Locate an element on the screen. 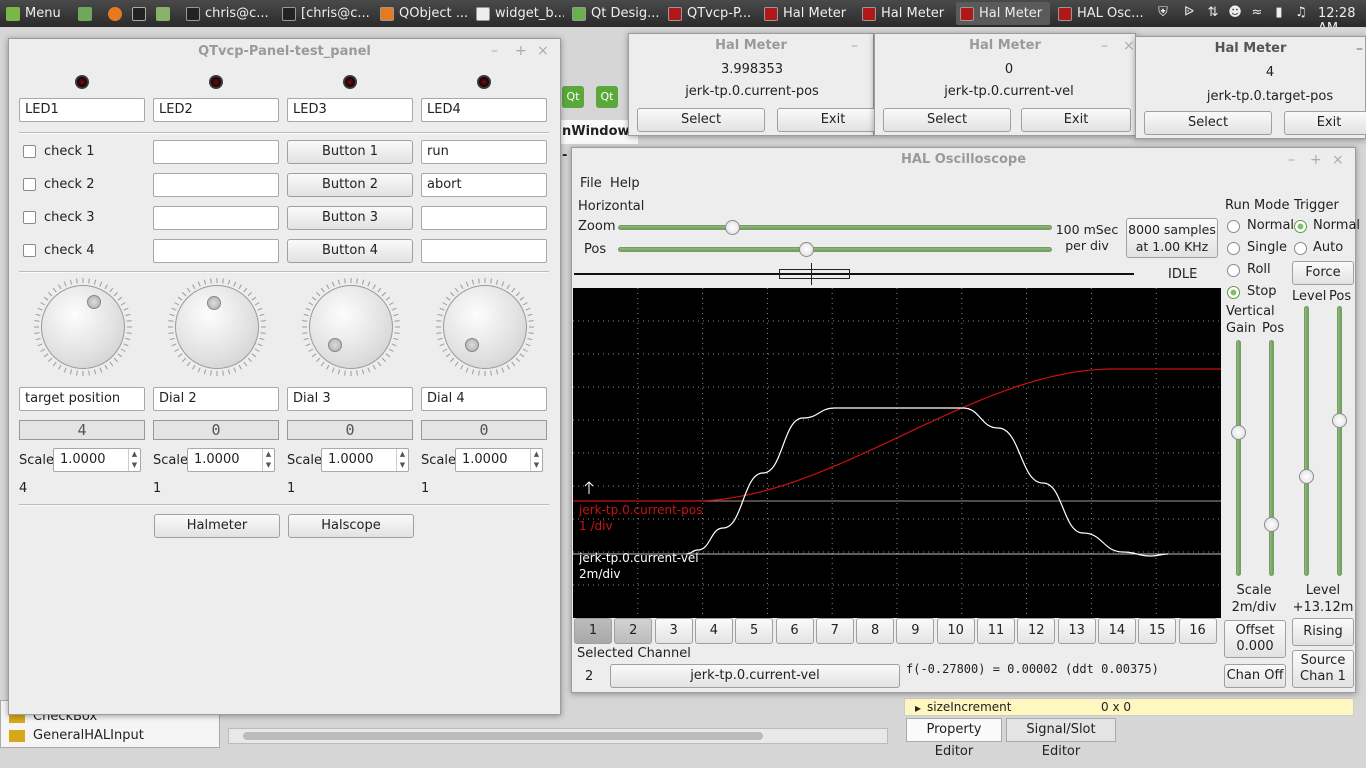 This screenshot has width=1366, height=768. run-mode-radio-normal is located at coordinates (1233, 226).